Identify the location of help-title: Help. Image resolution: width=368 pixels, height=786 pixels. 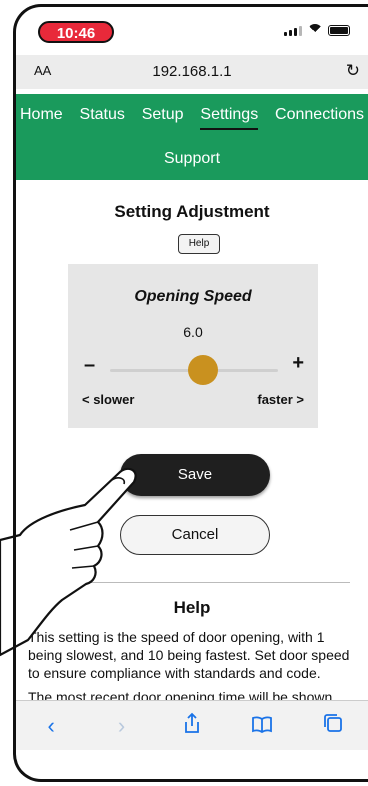
(192, 607).